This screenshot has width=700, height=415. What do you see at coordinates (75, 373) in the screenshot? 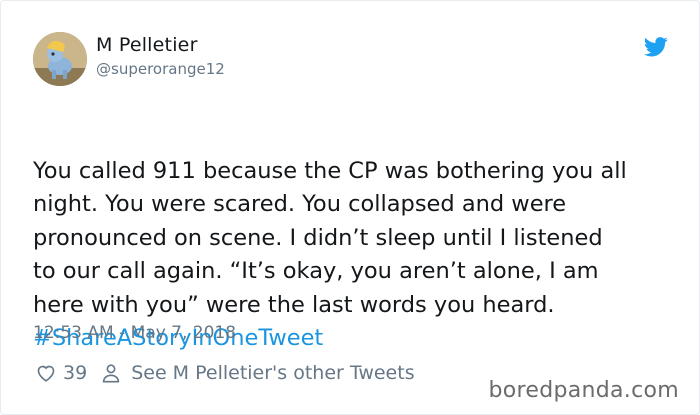
I see `like-count: 39` at bounding box center [75, 373].